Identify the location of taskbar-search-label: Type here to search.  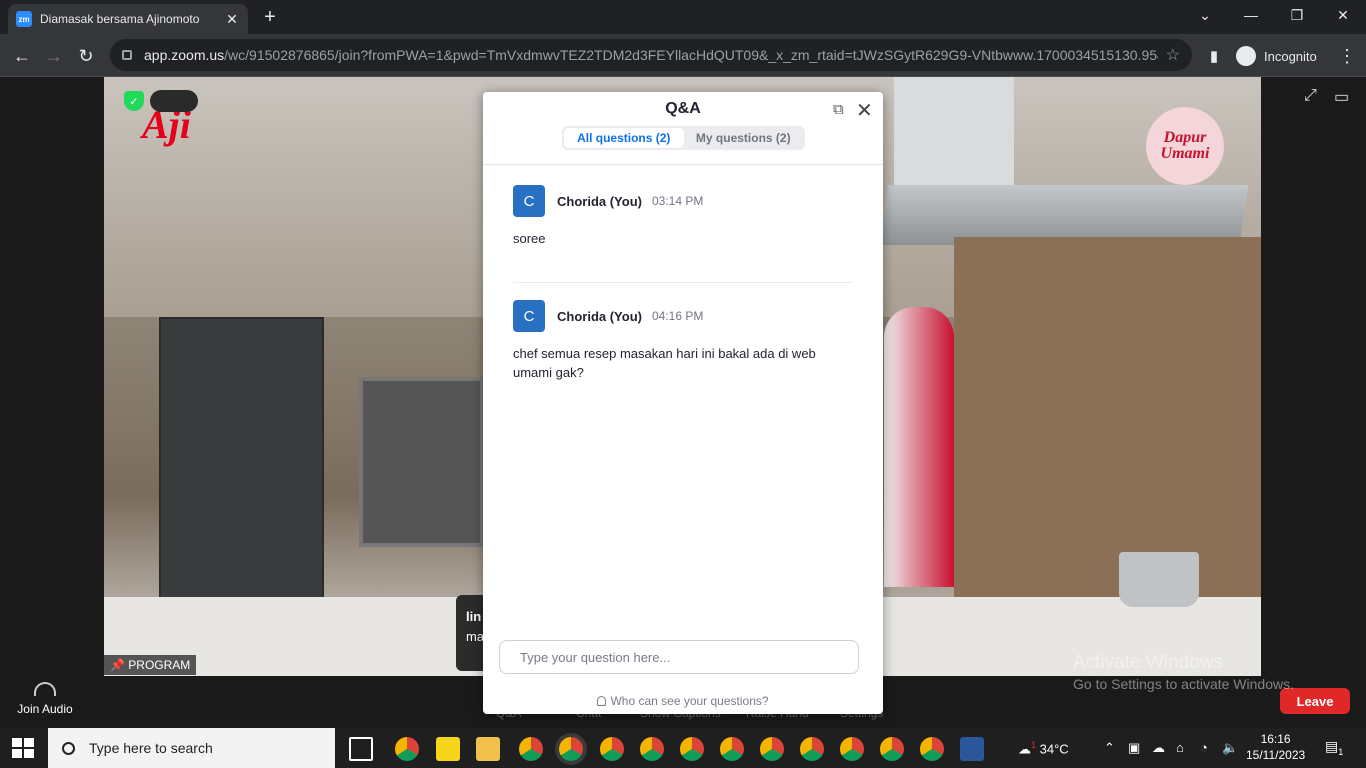
(151, 748).